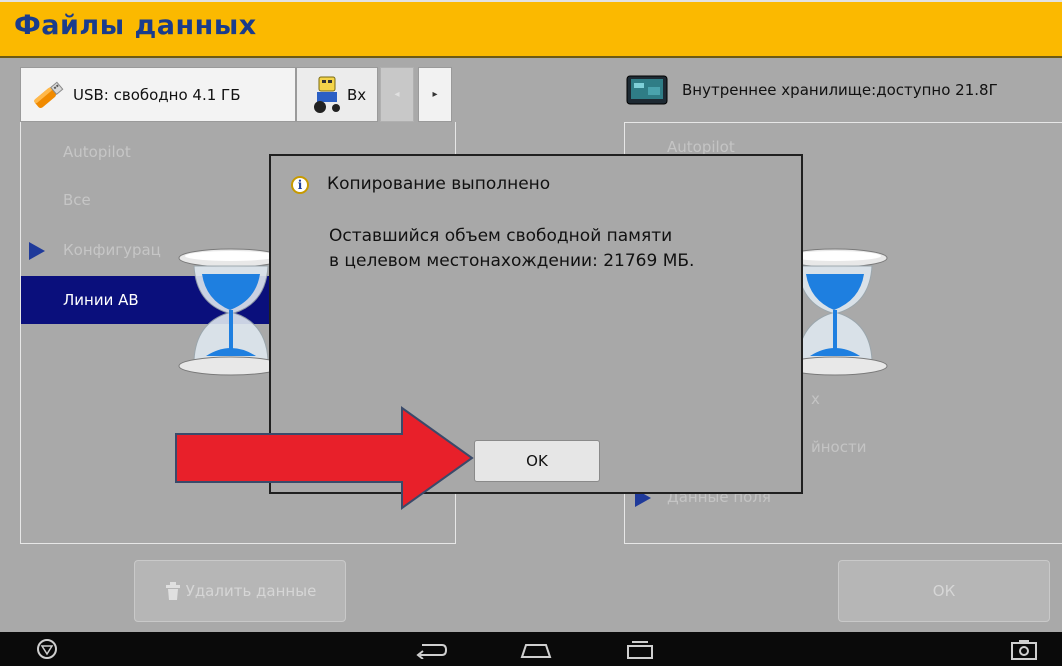 This screenshot has width=1062, height=666. What do you see at coordinates (944, 591) in the screenshot?
I see `ok-button: ОК` at bounding box center [944, 591].